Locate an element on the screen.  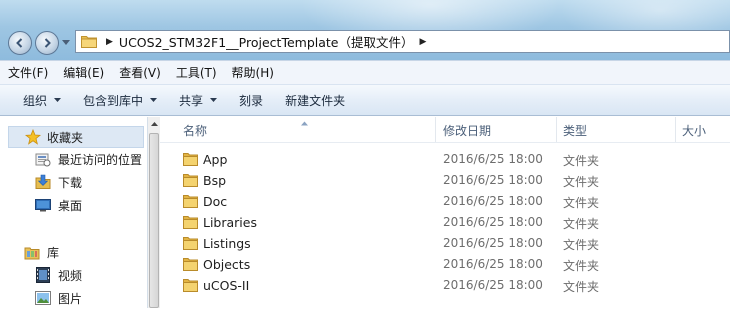
organize-label: 组织 is located at coordinates (35, 100).